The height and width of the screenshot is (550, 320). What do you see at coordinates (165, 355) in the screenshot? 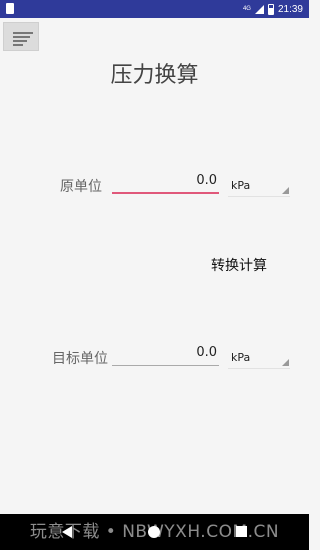
I see `target-value-field: 0.0` at bounding box center [165, 355].